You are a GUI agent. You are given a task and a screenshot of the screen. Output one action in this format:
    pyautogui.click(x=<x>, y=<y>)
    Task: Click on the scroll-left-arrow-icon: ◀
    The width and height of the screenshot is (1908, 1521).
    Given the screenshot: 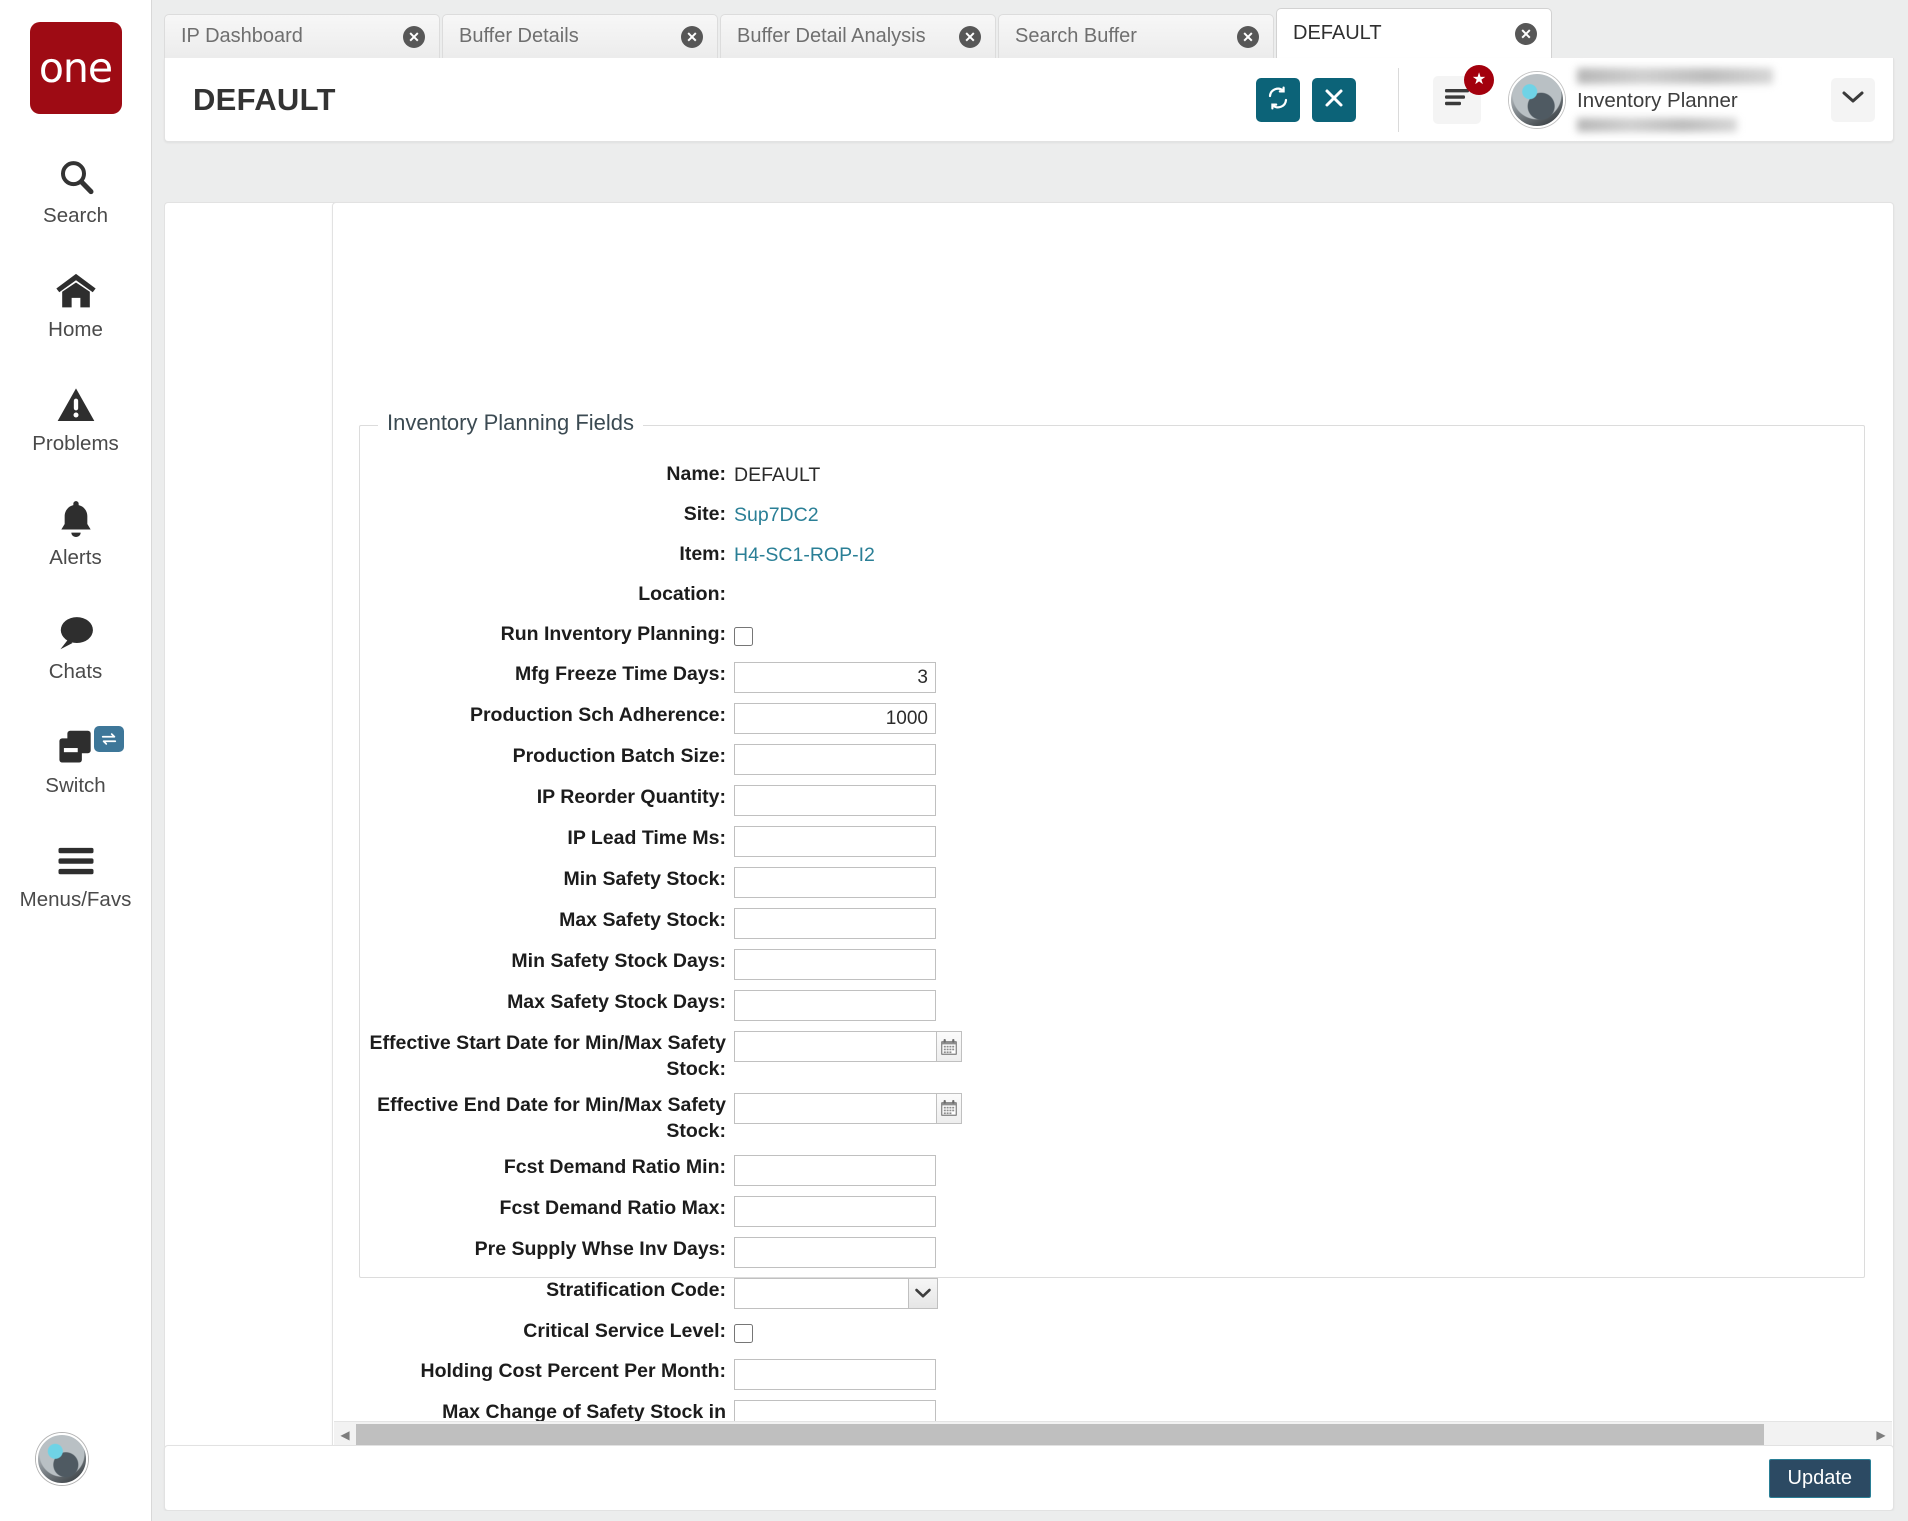 What is the action you would take?
    pyautogui.click(x=345, y=1435)
    